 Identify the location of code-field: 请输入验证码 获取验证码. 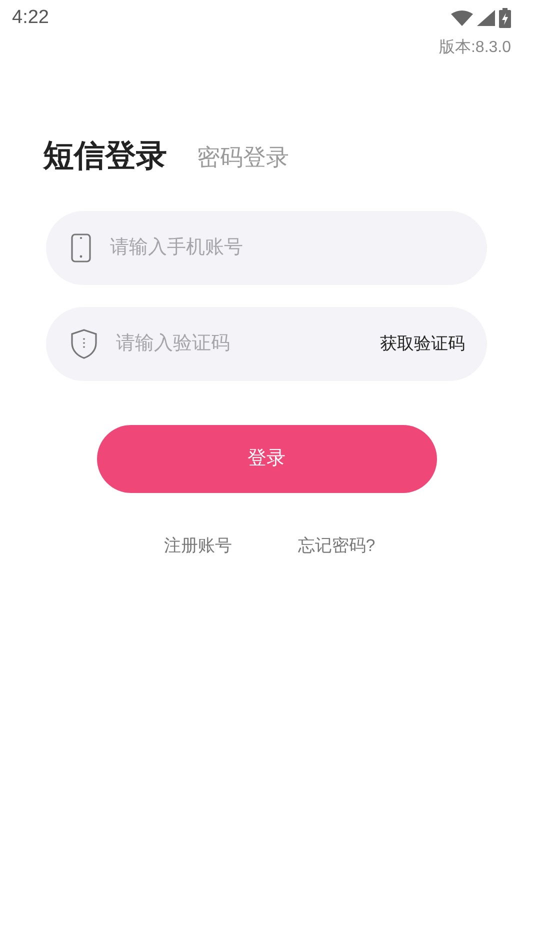
(266, 344).